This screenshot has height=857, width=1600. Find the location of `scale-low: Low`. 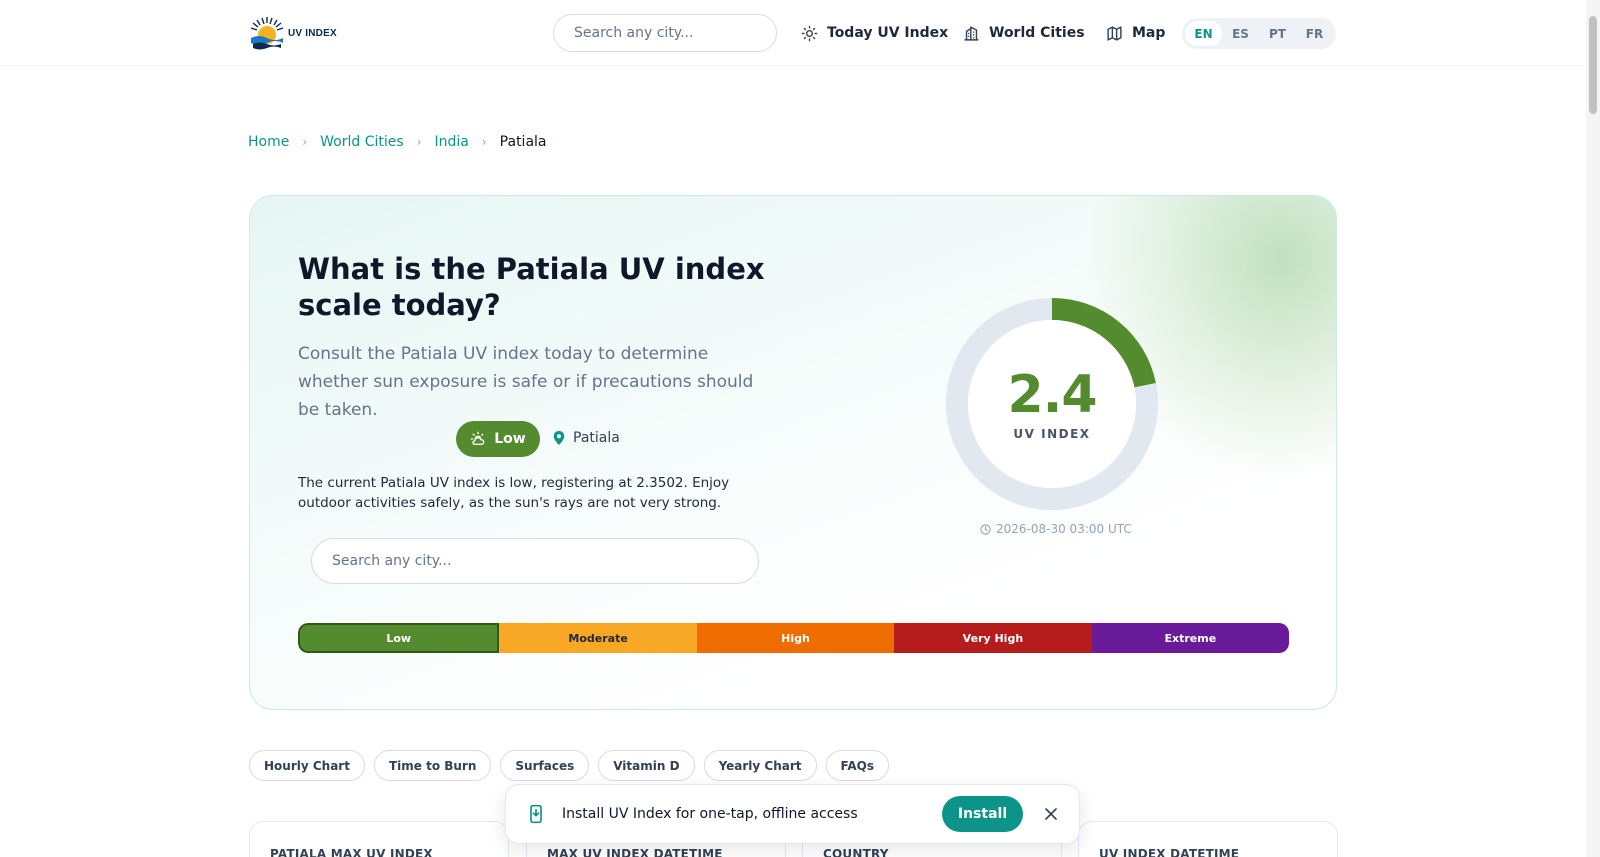

scale-low: Low is located at coordinates (399, 638).